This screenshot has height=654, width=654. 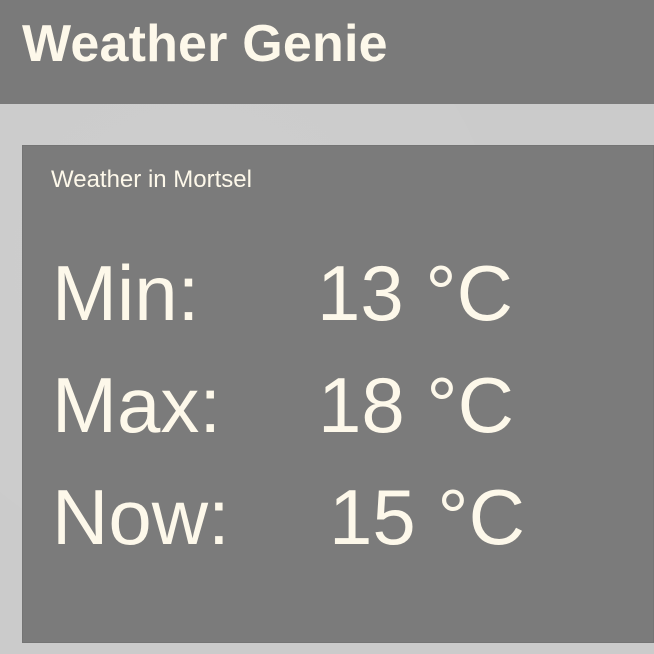 What do you see at coordinates (141, 517) in the screenshot?
I see `current-temperature-label: Now:` at bounding box center [141, 517].